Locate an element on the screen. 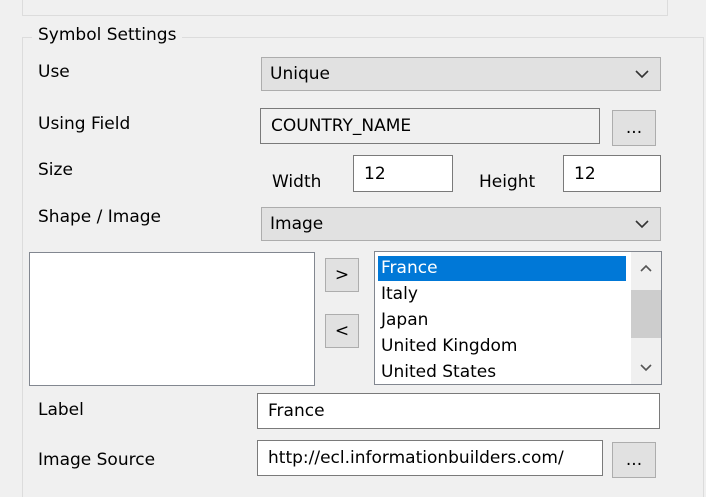  list-item: United States is located at coordinates (437, 372).